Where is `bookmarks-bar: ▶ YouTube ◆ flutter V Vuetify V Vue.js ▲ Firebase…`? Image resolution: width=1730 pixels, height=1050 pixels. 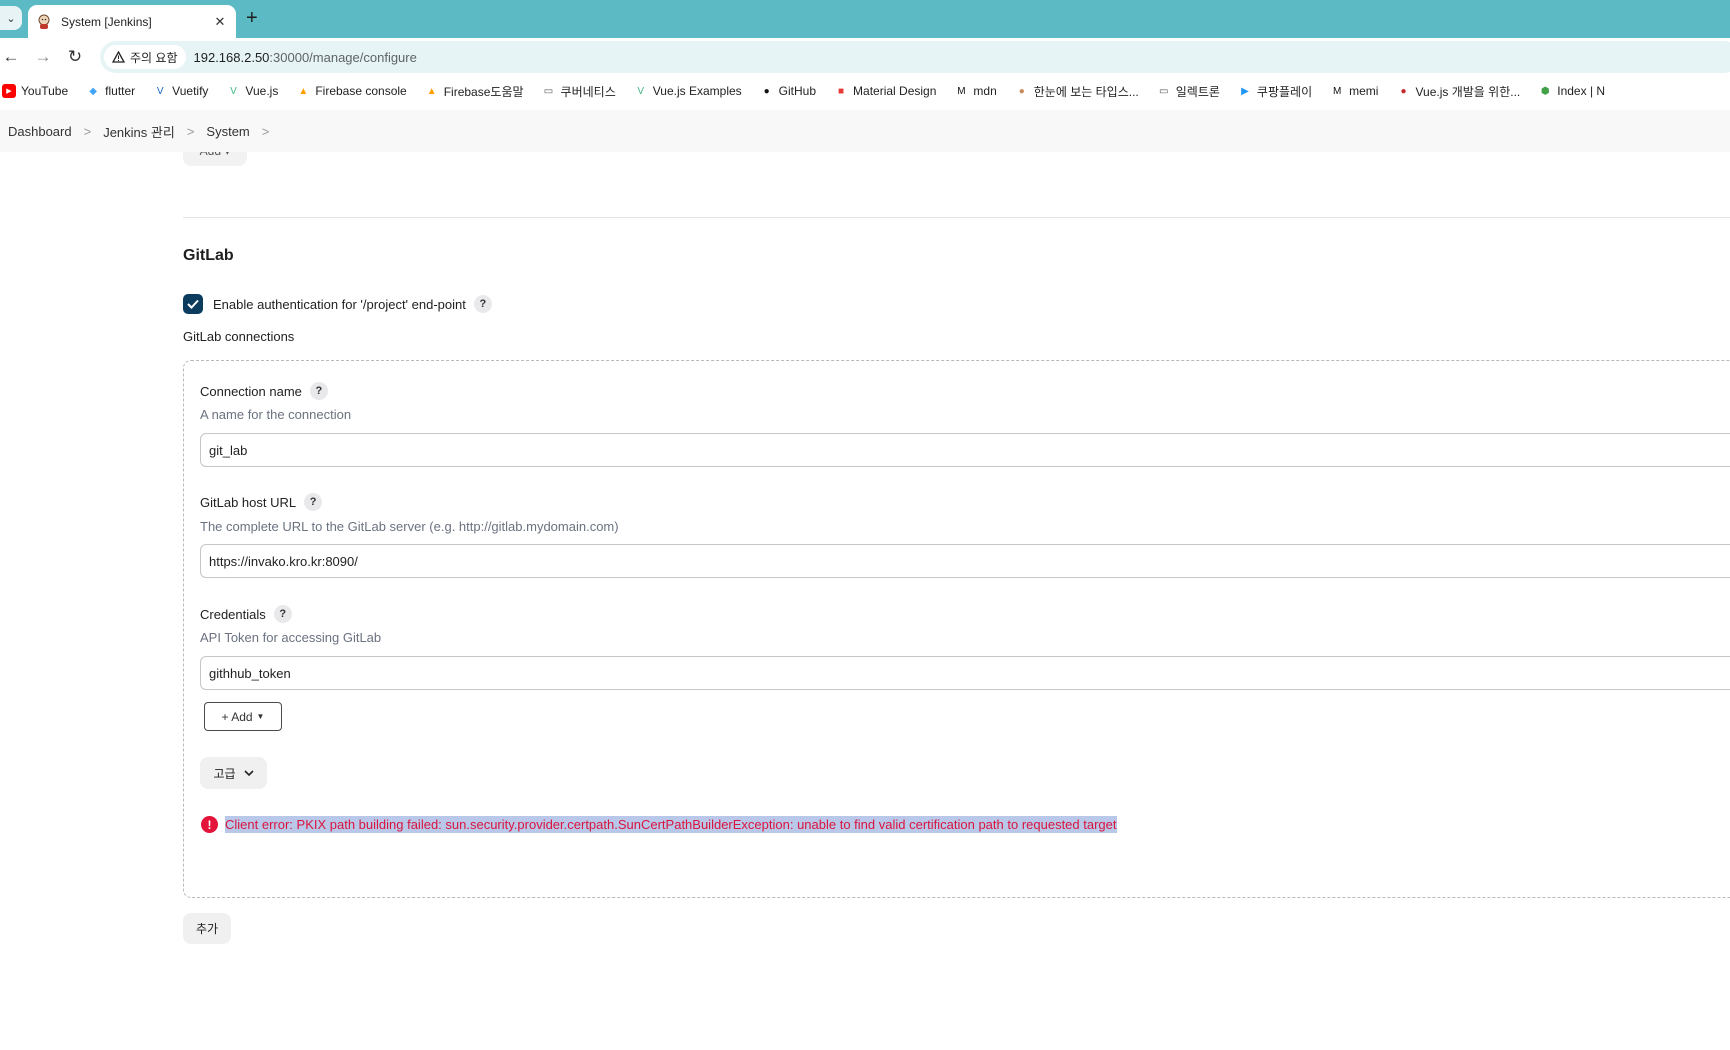
bookmarks-bar: ▶ YouTube ◆ flutter V Vuetify V Vue.js ▲ Firebase… is located at coordinates (865, 91).